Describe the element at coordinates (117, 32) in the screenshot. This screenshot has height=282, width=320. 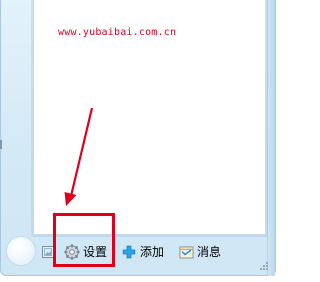
I see `watermark-text: www.yubaibai.com.cn` at that location.